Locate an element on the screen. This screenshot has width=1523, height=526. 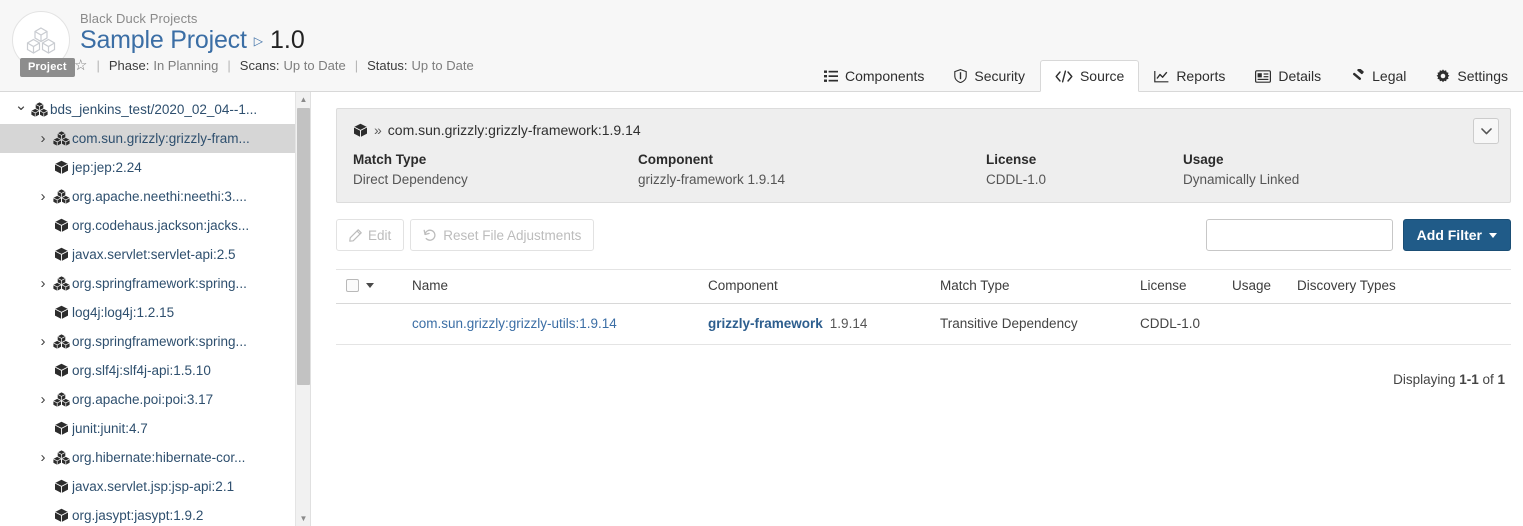
tree-item: javax.servlet:servlet-api:2.5 is located at coordinates (155, 254).